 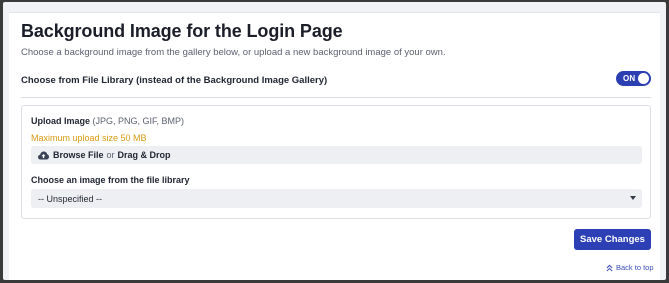 What do you see at coordinates (629, 78) in the screenshot?
I see `toggle-state-text: ON` at bounding box center [629, 78].